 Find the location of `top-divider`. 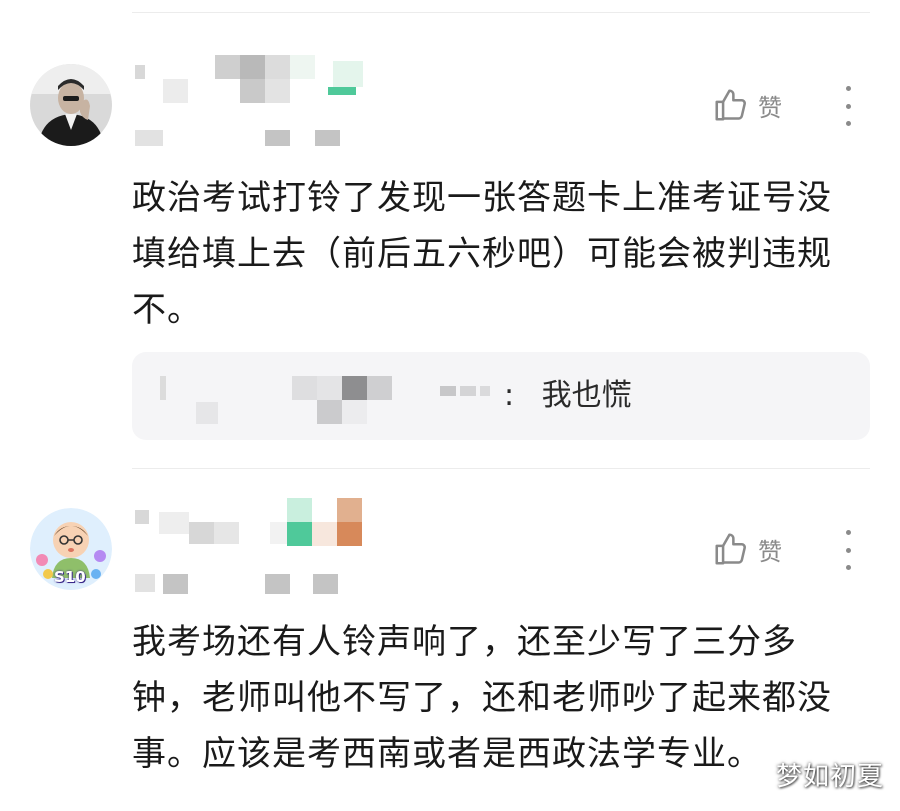

top-divider is located at coordinates (501, 12).